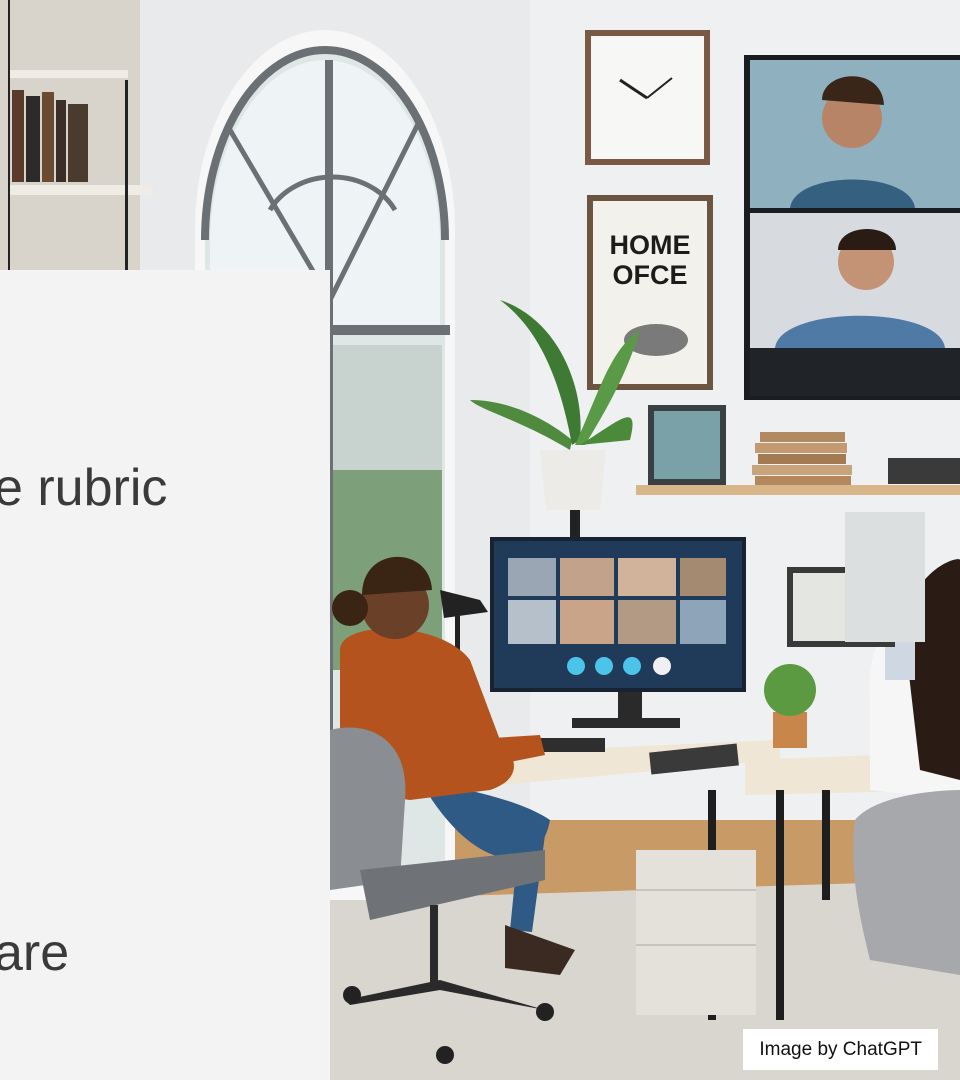 Image resolution: width=960 pixels, height=1080 pixels. What do you see at coordinates (647, 97) in the screenshot?
I see `wall-clock` at bounding box center [647, 97].